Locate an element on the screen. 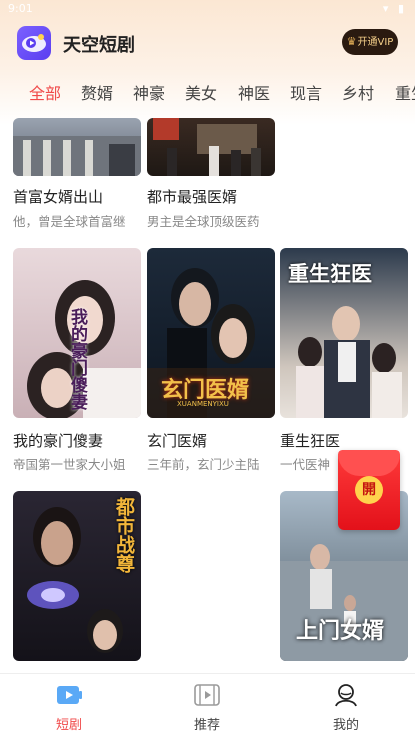 The width and height of the screenshot is (415, 739). drama-title: 首富女婿出山 is located at coordinates (58, 197).